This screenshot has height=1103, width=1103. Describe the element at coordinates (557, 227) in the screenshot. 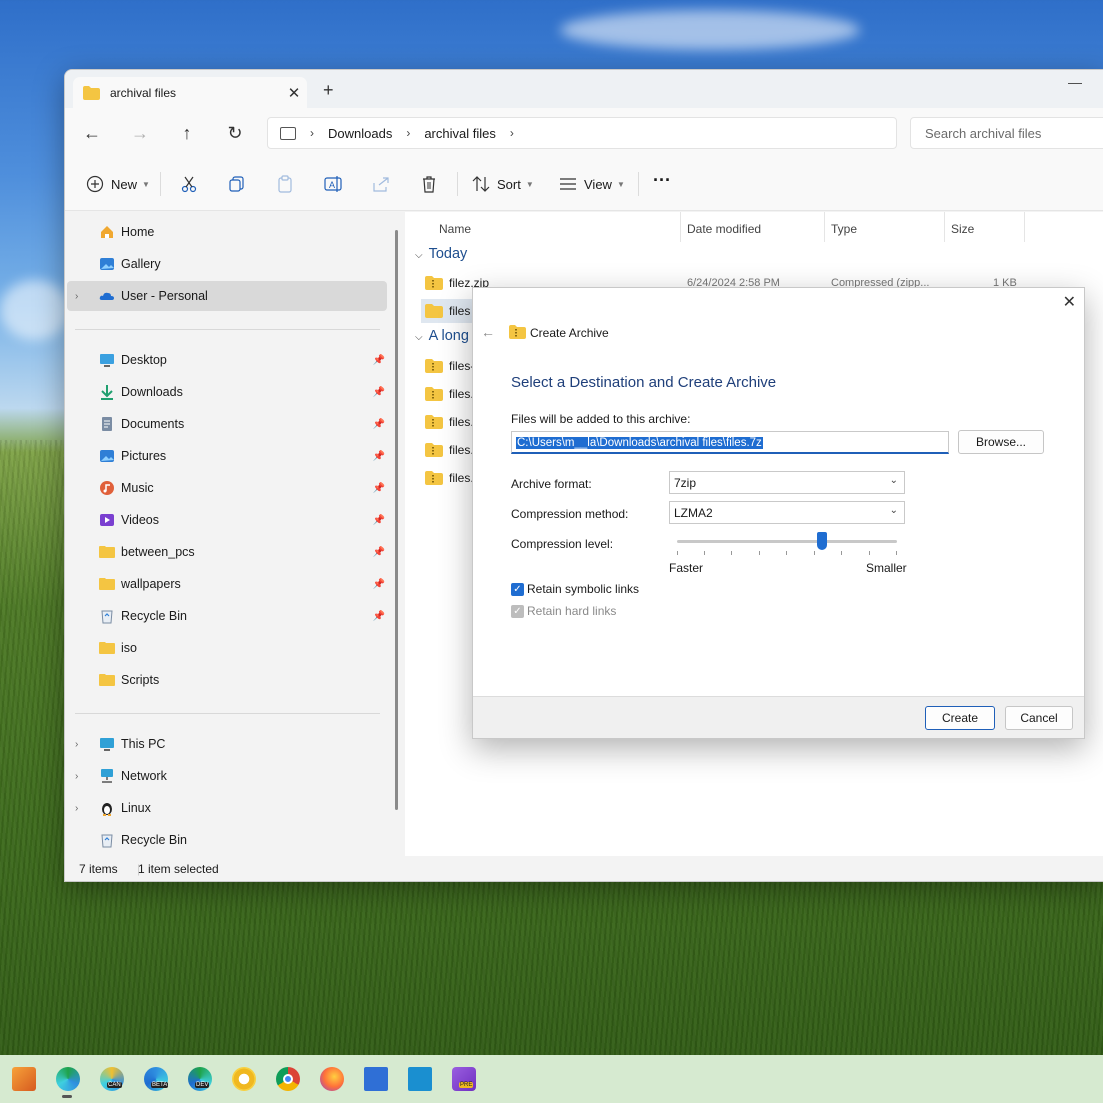

I see `column-header-name: Name` at that location.